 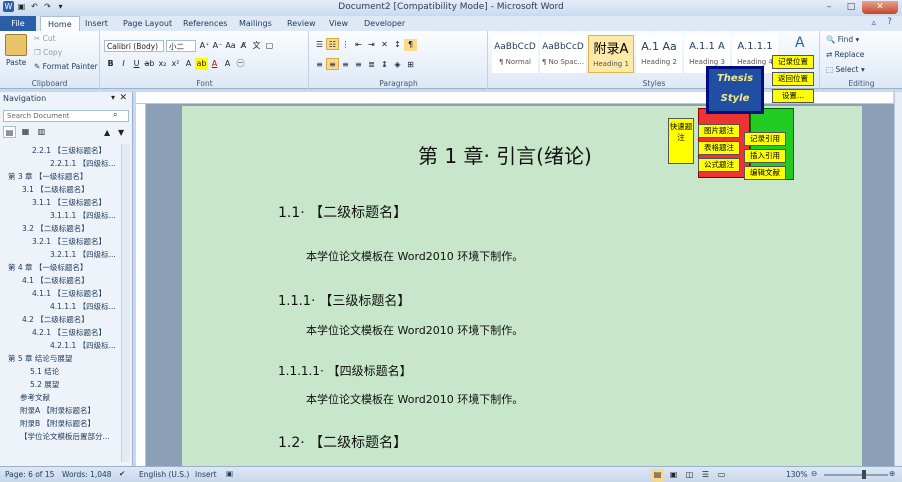 What do you see at coordinates (16, 45) in the screenshot?
I see `paste-icon` at bounding box center [16, 45].